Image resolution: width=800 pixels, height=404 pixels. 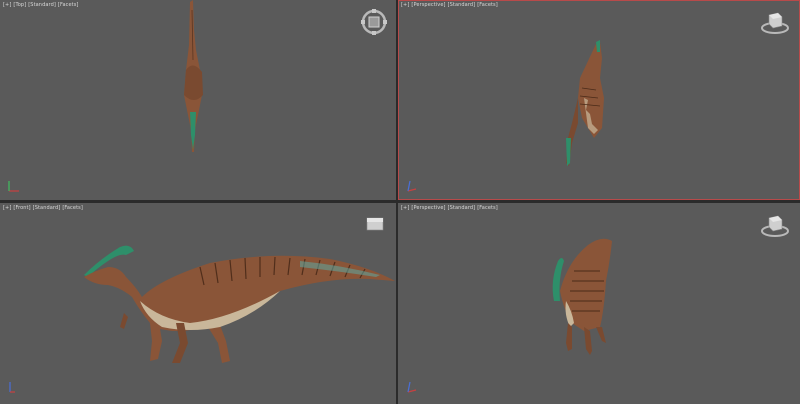 What do you see at coordinates (21, 208) in the screenshot?
I see `view-name: [Front]` at bounding box center [21, 208].